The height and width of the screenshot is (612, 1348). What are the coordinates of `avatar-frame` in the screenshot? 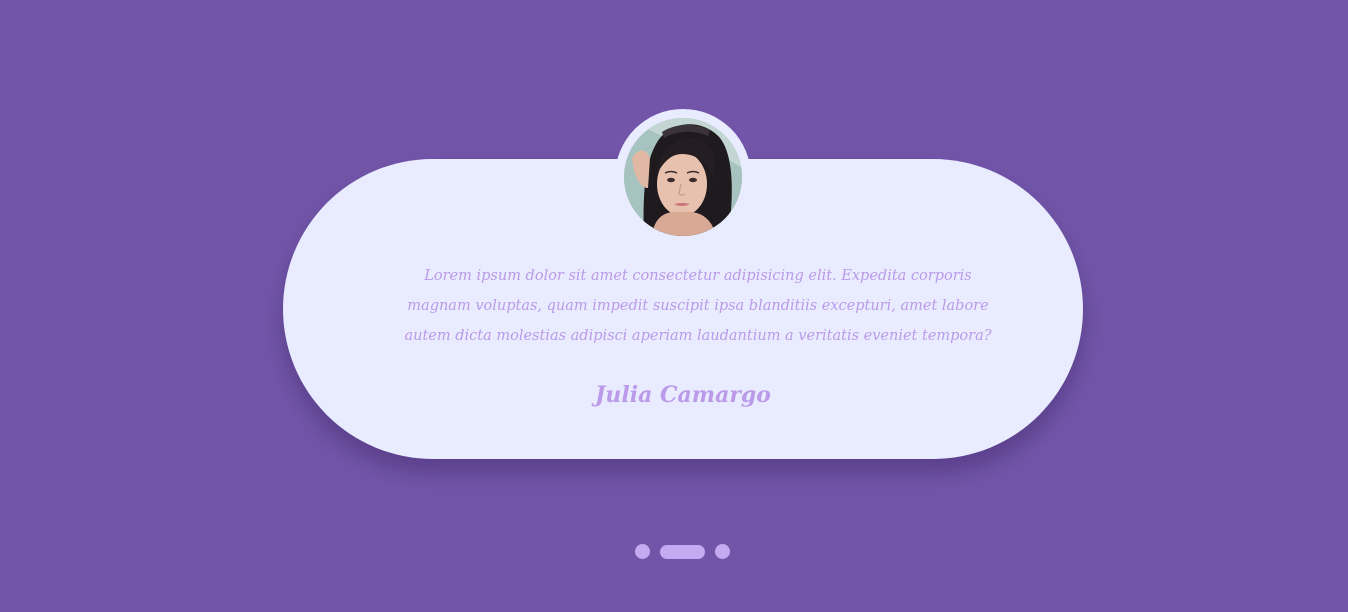 It's located at (683, 177).